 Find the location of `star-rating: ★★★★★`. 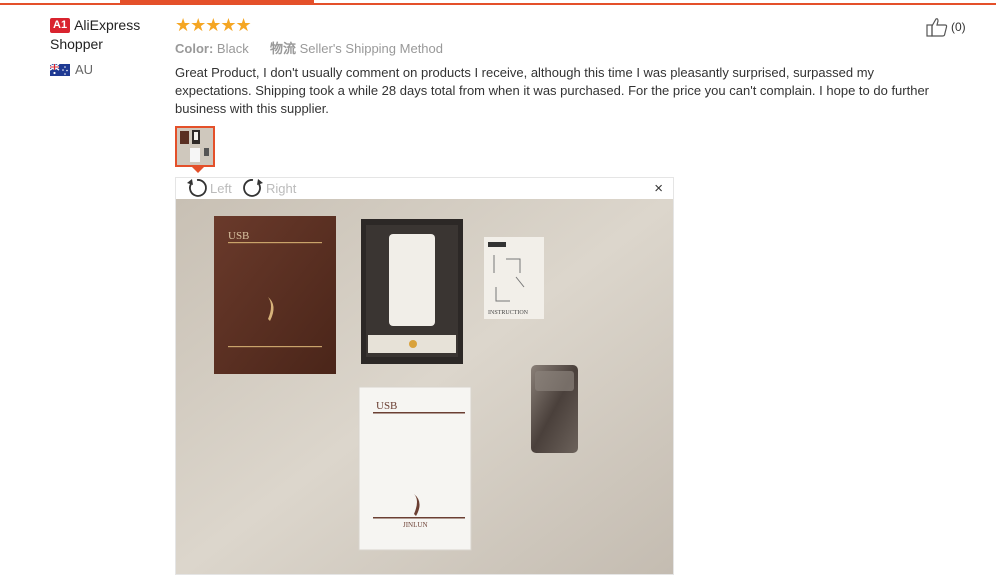

star-rating: ★★★★★ is located at coordinates (213, 25).